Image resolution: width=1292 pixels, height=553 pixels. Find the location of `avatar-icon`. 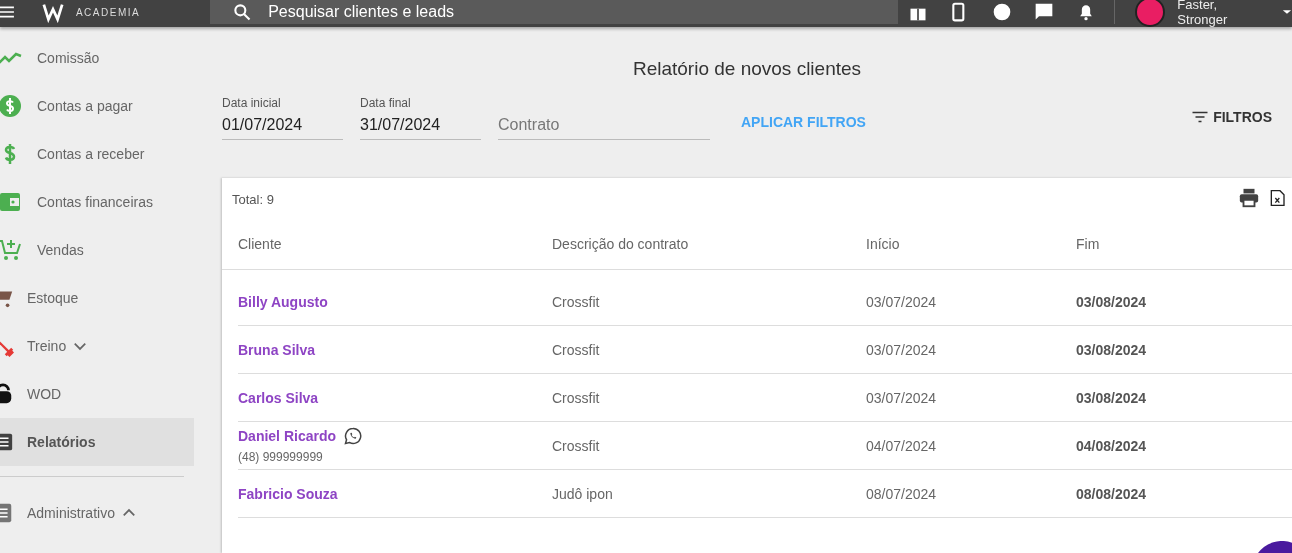

avatar-icon is located at coordinates (1150, 13).